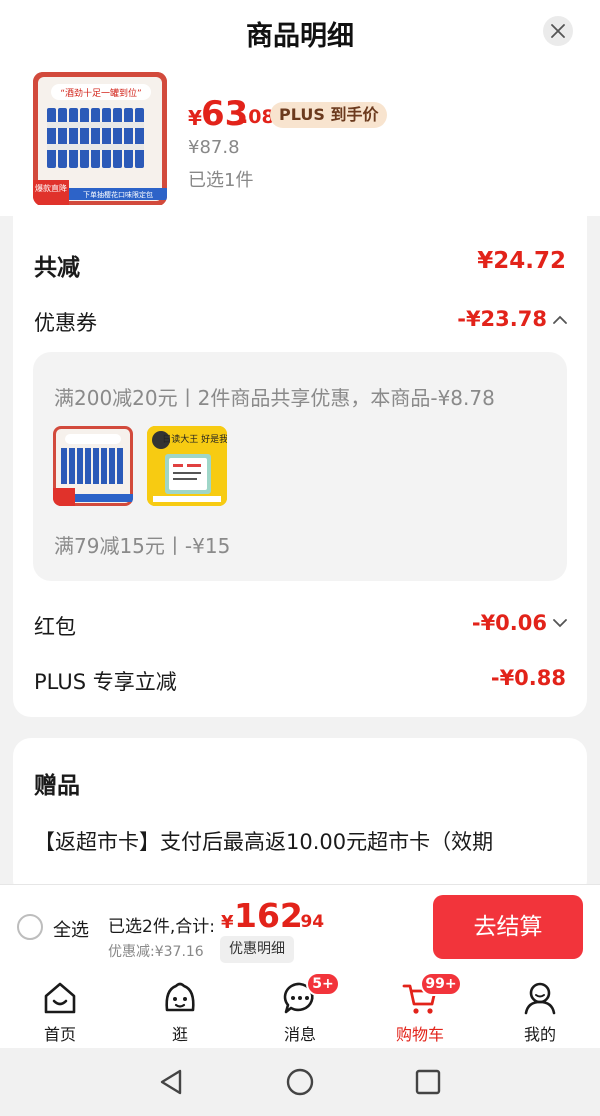 This screenshot has height=1116, width=600. Describe the element at coordinates (55, 626) in the screenshot. I see `redpacket-label: 红包` at that location.